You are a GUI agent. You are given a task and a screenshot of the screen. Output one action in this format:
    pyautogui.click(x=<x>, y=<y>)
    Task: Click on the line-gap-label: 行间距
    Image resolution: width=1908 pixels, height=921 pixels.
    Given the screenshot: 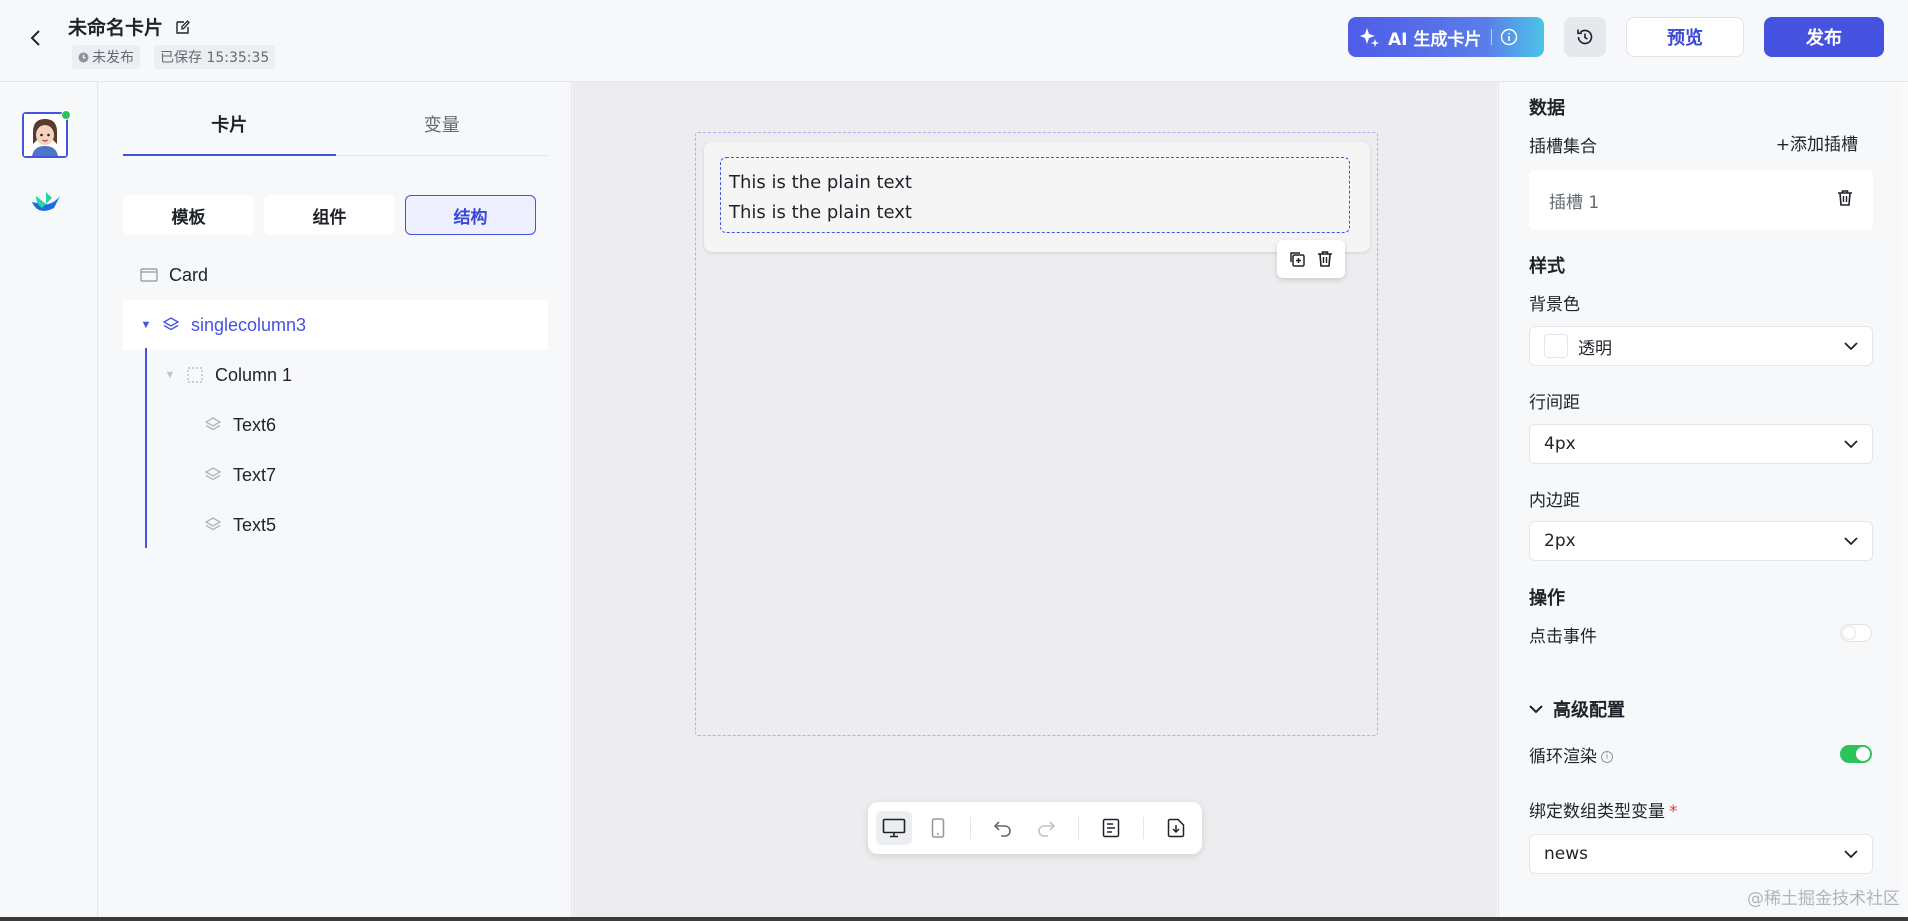 What is the action you would take?
    pyautogui.click(x=1554, y=403)
    